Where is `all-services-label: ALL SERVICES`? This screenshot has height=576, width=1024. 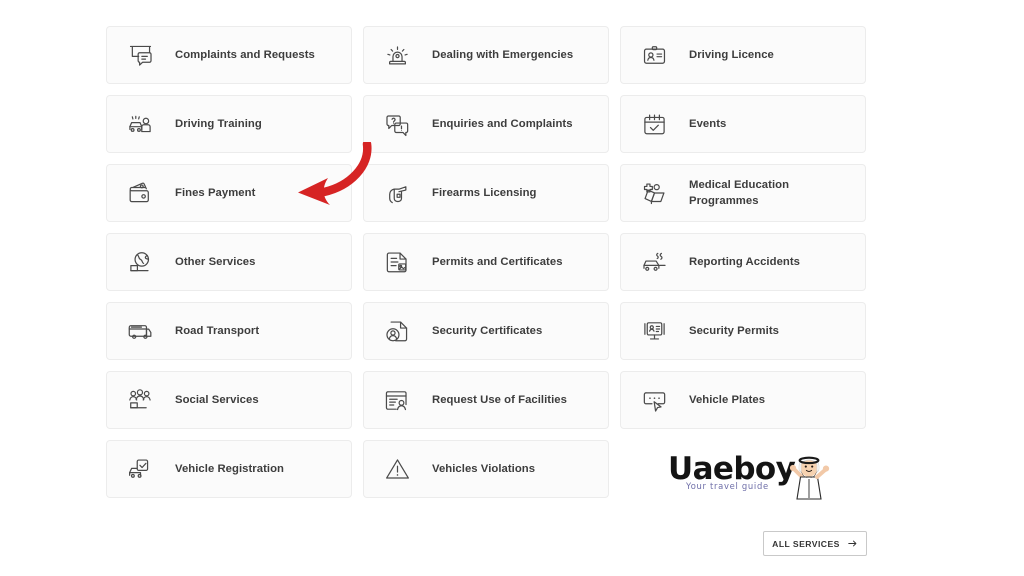 all-services-label: ALL SERVICES is located at coordinates (806, 543).